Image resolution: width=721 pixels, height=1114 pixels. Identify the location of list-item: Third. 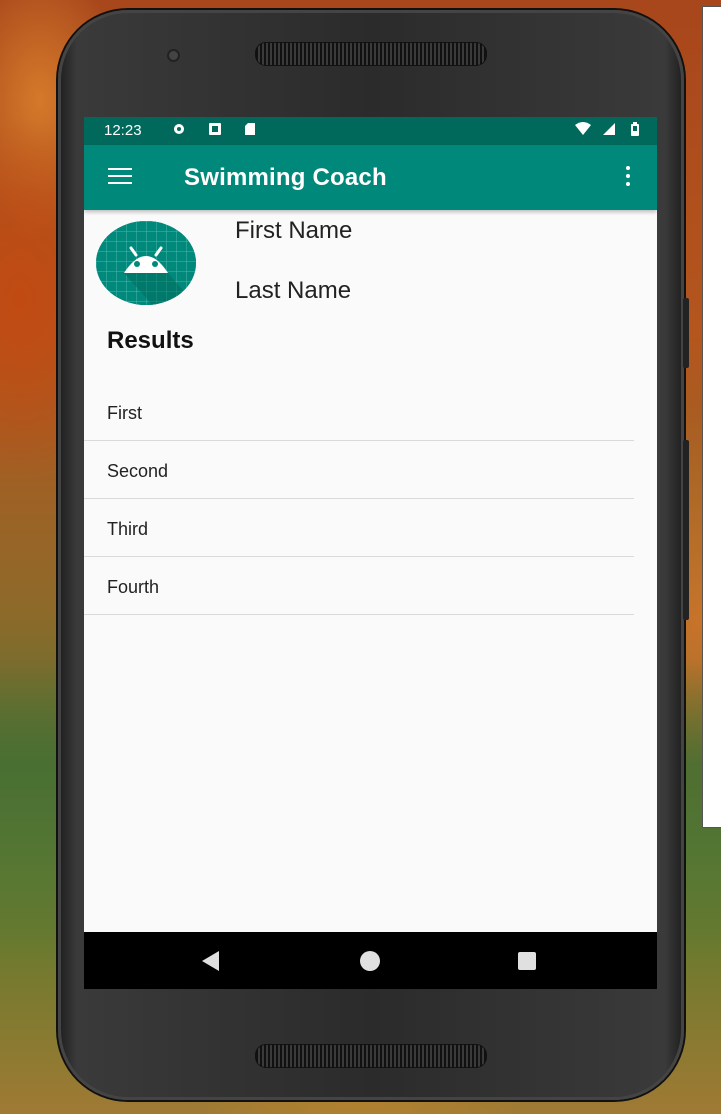
(359, 528).